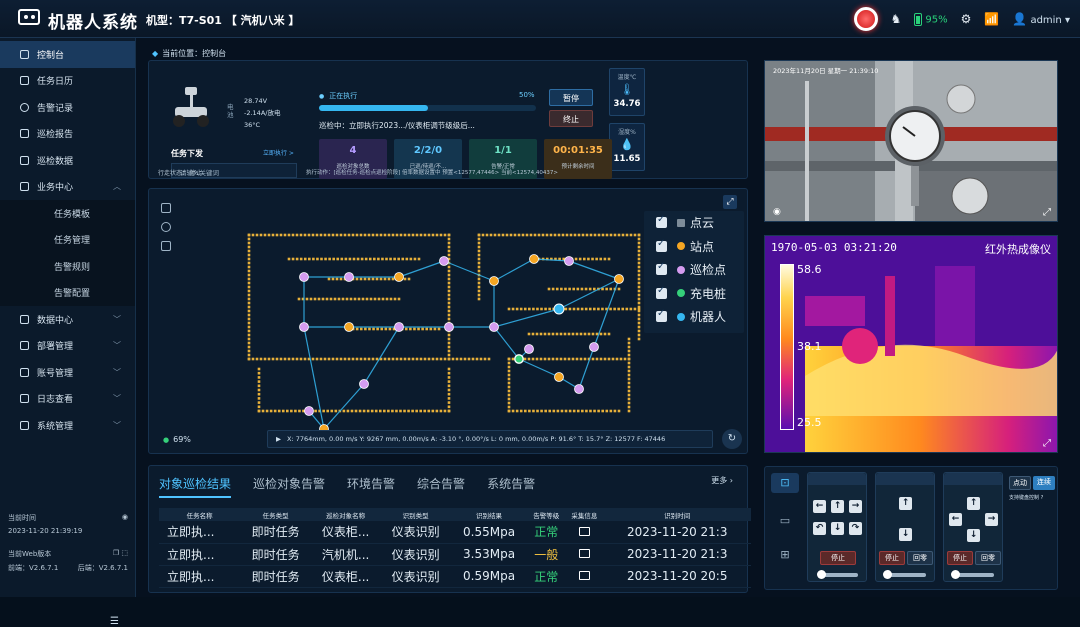 The width and height of the screenshot is (1080, 627). What do you see at coordinates (988, 558) in the screenshot?
I see `gimbal-home-button: 回零` at bounding box center [988, 558].